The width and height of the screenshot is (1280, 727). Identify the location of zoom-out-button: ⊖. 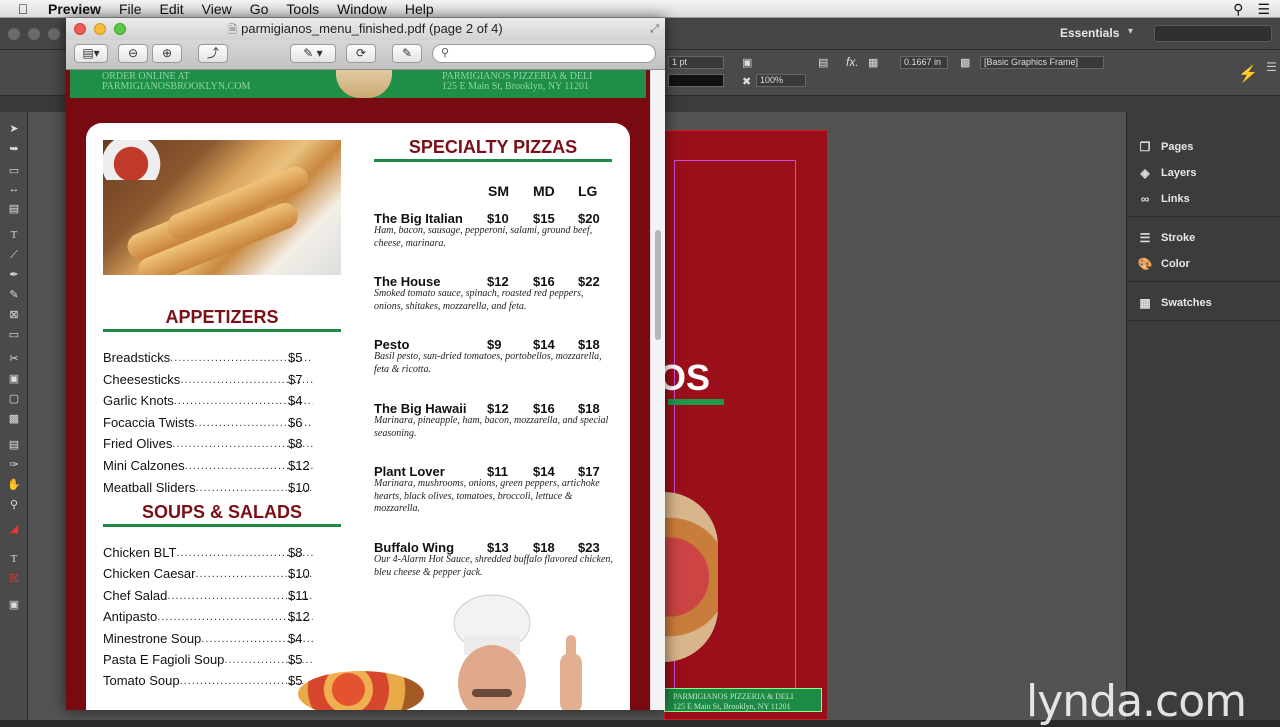
(133, 53).